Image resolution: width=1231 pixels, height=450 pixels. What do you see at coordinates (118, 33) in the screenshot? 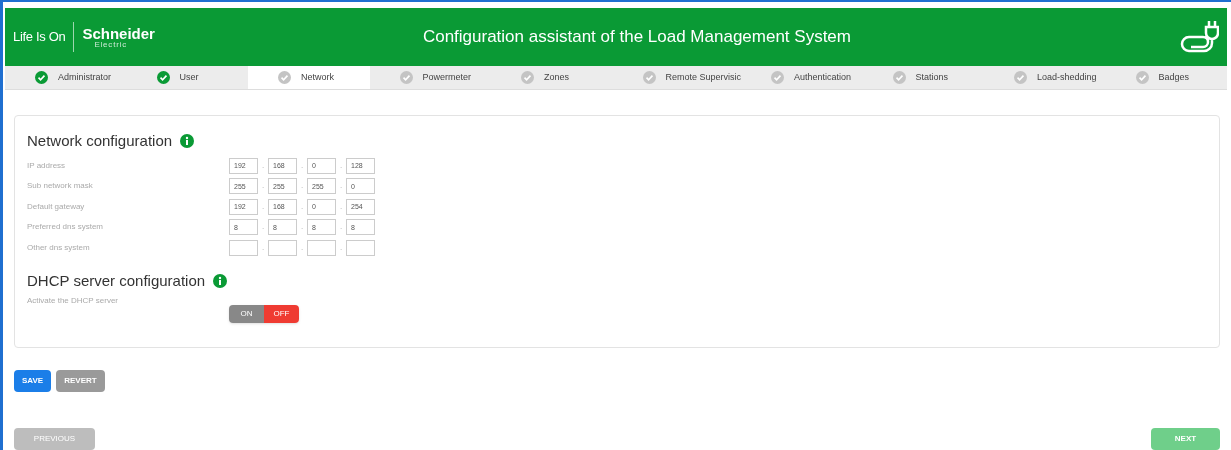
I see `logo-brand: Schneider` at bounding box center [118, 33].